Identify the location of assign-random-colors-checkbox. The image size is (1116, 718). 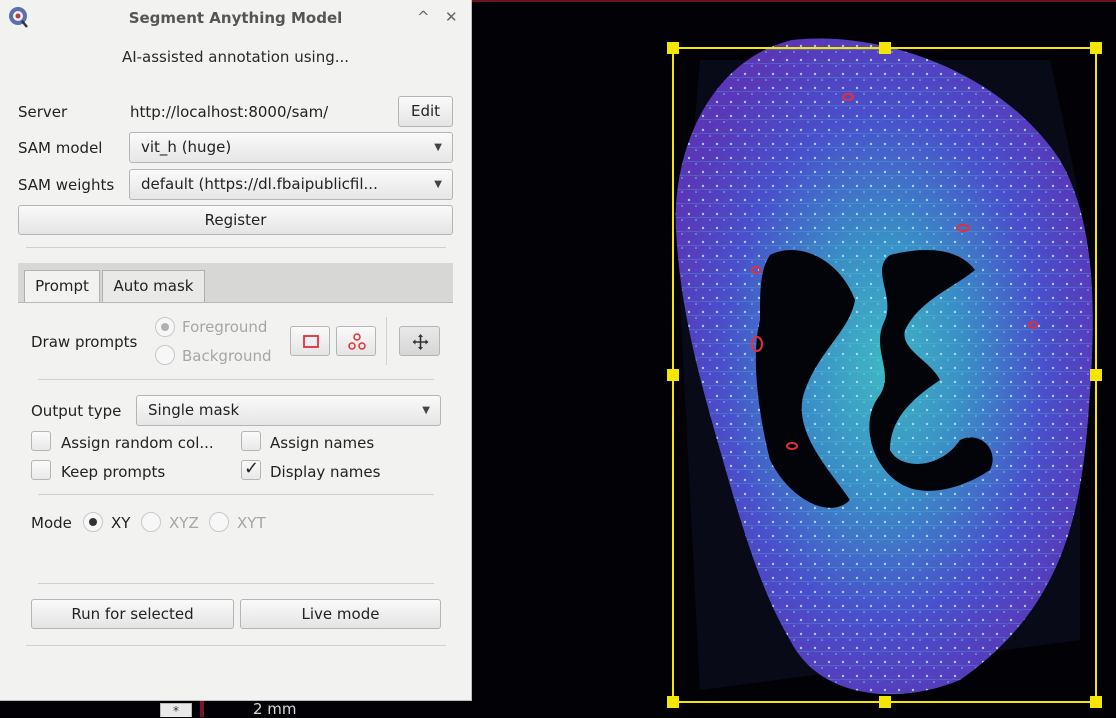
(41, 441).